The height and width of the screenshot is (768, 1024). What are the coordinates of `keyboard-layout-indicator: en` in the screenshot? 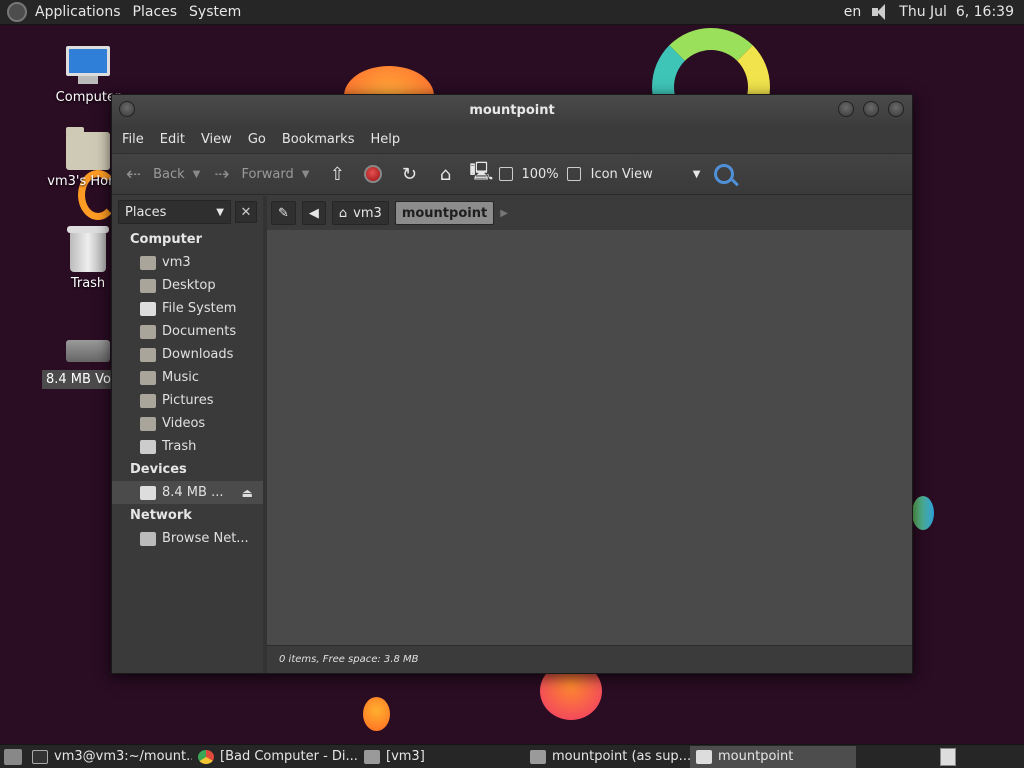 It's located at (853, 12).